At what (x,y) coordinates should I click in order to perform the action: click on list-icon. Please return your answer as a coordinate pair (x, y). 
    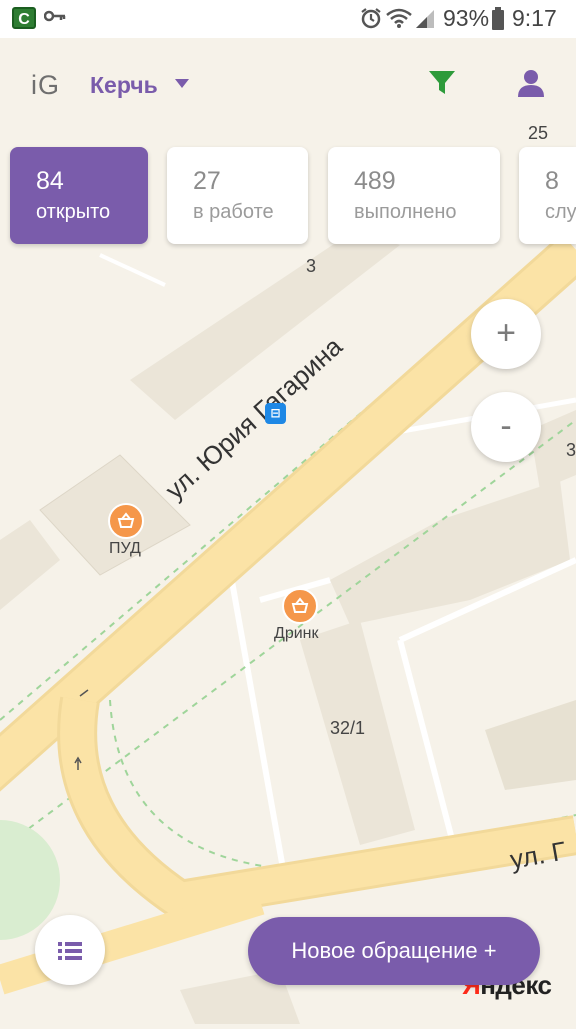
    Looking at the image, I should click on (70, 951).